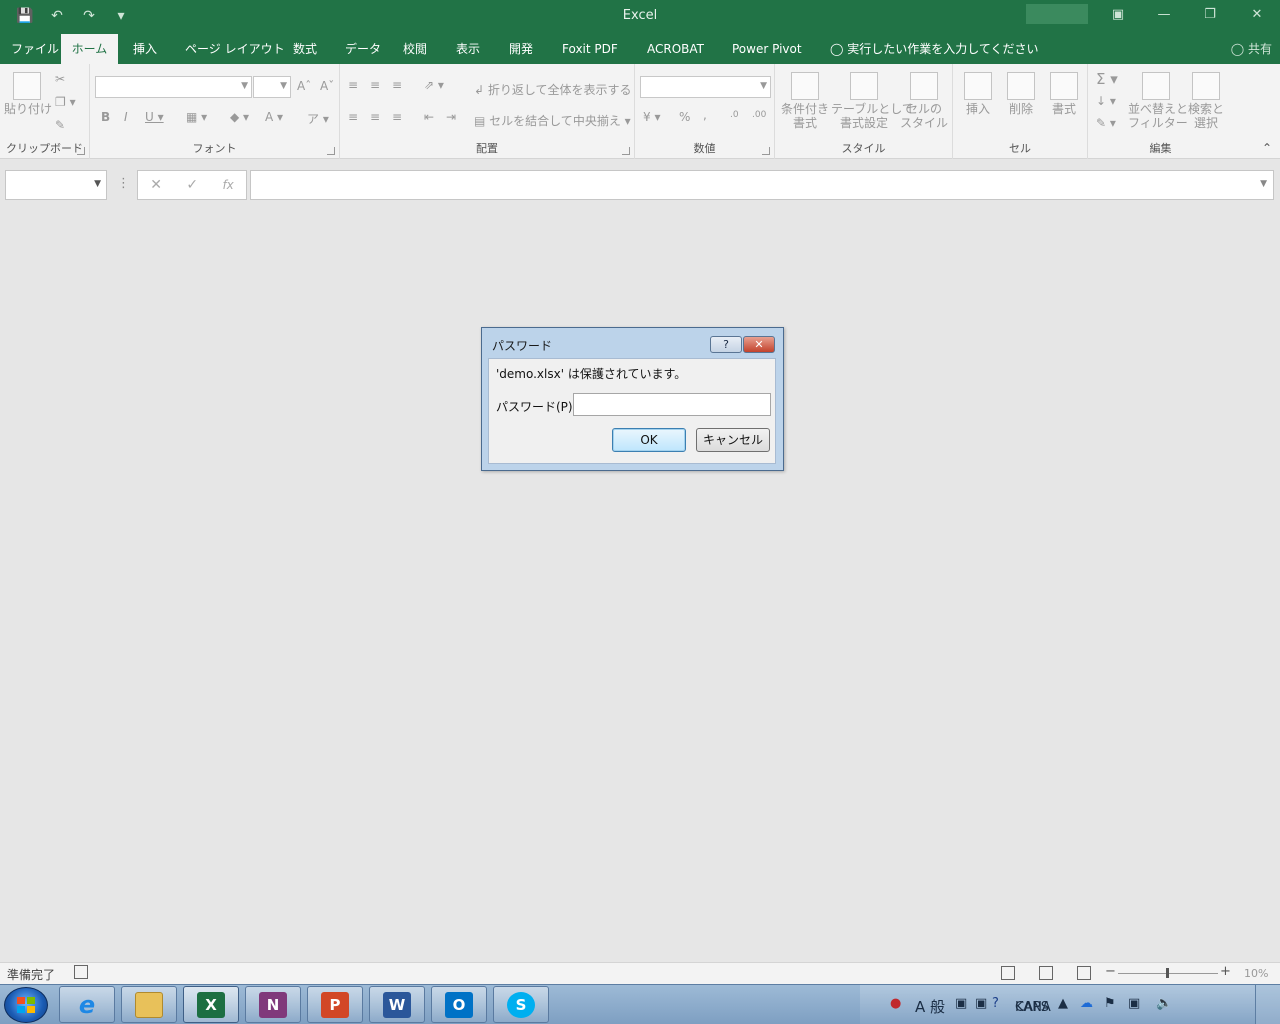  What do you see at coordinates (805, 101) in the screenshot?
I see `conditional-formatting-button: 条件付き 書式` at bounding box center [805, 101].